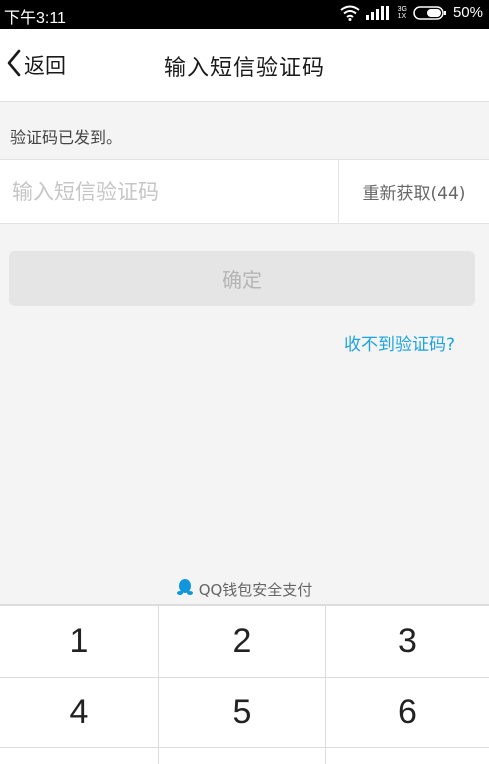  I want to click on page-title: 输入短信验证码, so click(244, 68).